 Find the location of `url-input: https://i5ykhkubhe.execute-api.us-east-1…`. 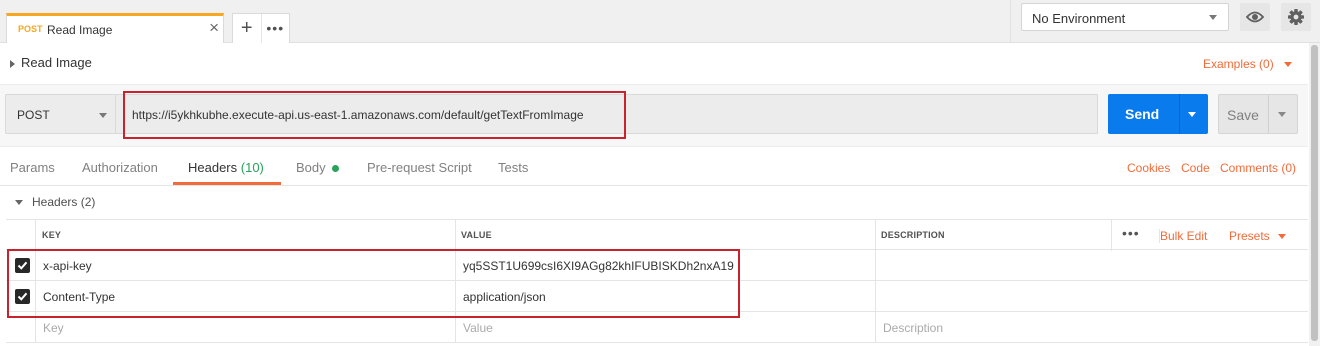

url-input: https://i5ykhkubhe.execute-api.us-east-1… is located at coordinates (607, 114).